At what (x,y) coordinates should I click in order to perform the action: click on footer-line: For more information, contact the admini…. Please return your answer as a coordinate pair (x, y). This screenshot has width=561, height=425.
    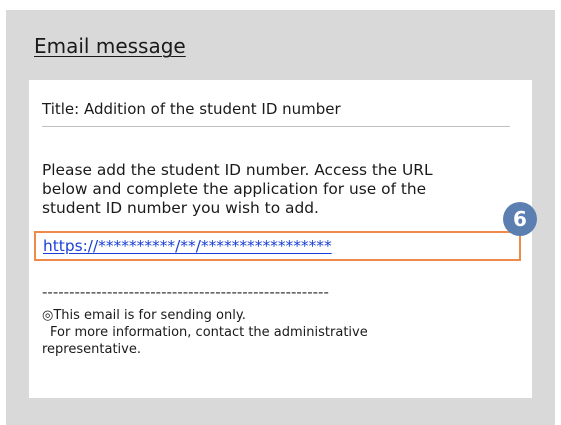
    Looking at the image, I should click on (209, 332).